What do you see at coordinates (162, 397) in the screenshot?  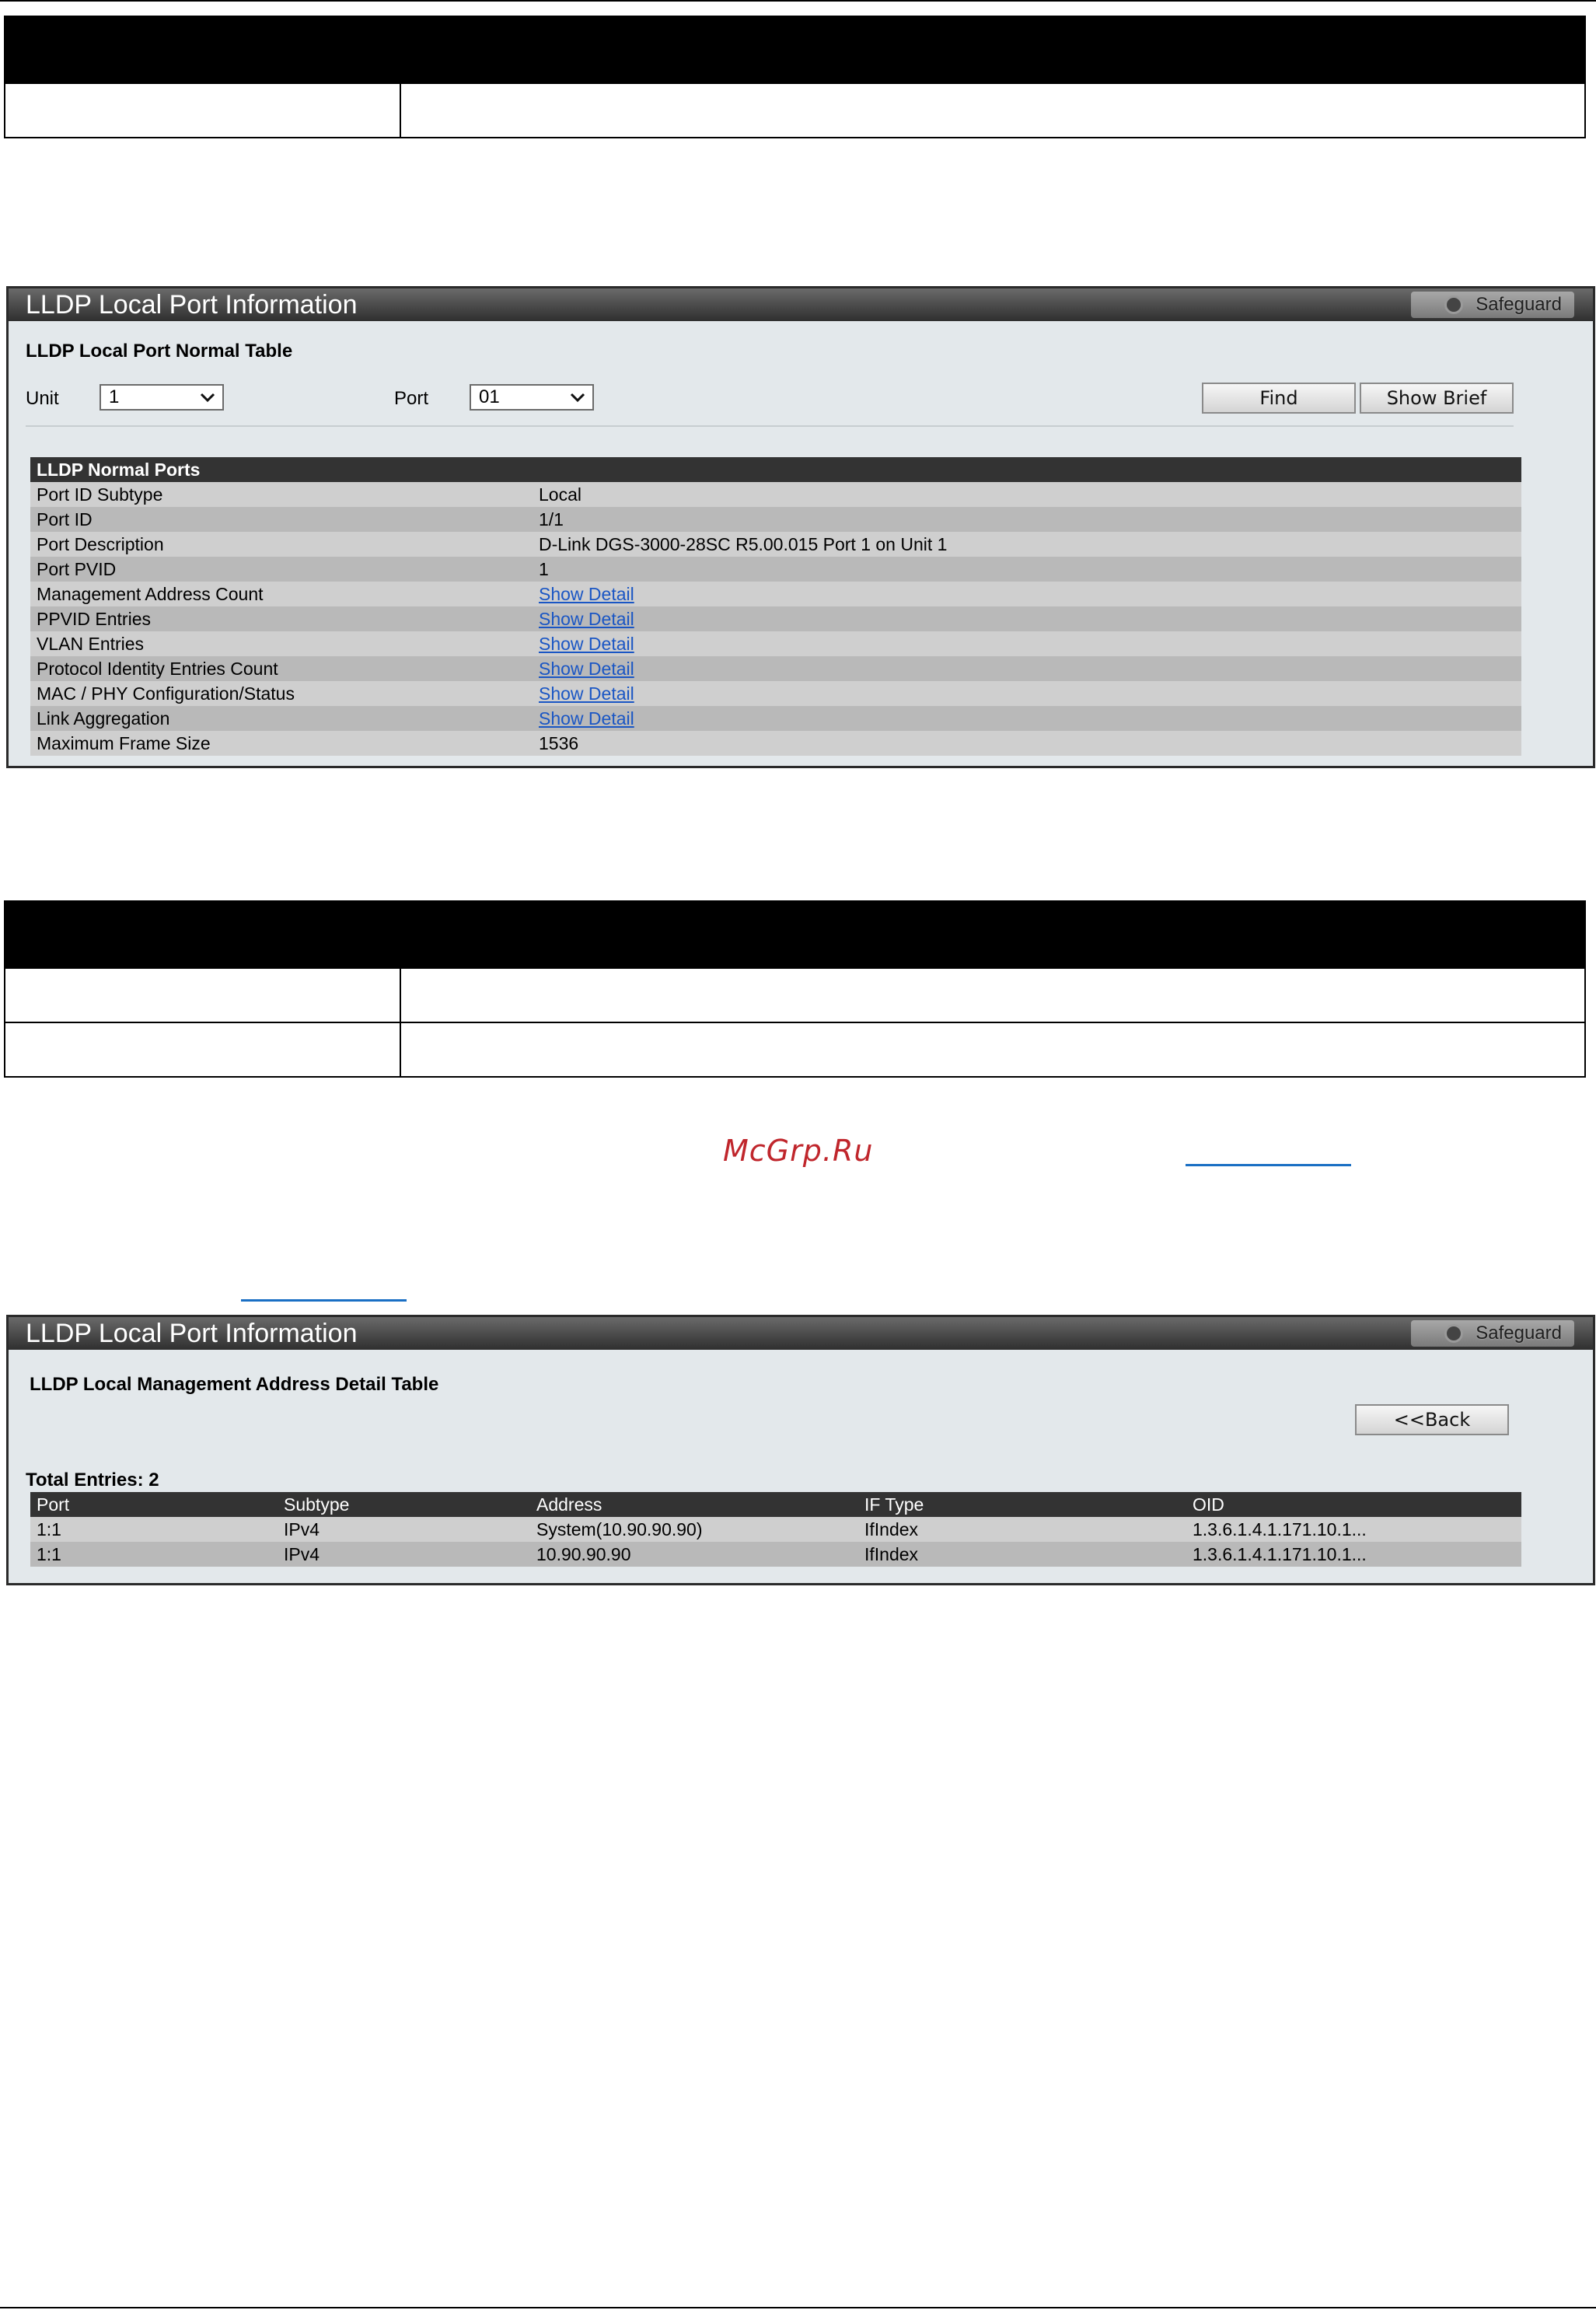 I see `unit-select: 1` at bounding box center [162, 397].